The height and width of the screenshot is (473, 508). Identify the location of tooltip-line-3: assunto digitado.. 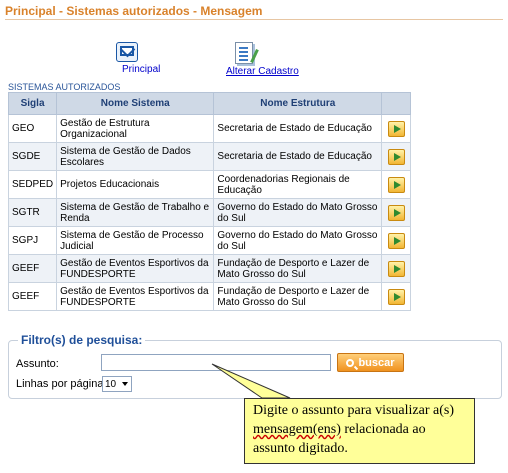
(300, 448).